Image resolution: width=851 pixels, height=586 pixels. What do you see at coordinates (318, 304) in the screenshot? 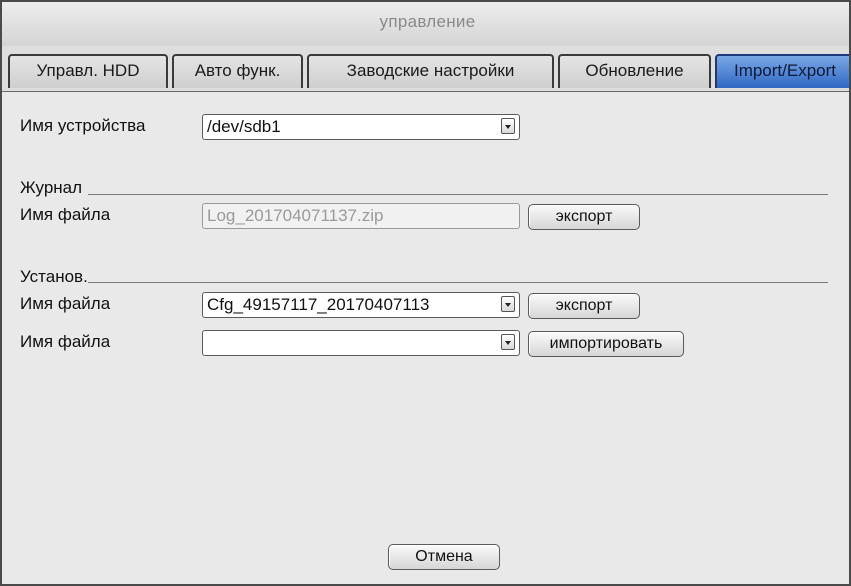
I see `settings-export-file-value: Cfg_49157117_20170407113` at bounding box center [318, 304].